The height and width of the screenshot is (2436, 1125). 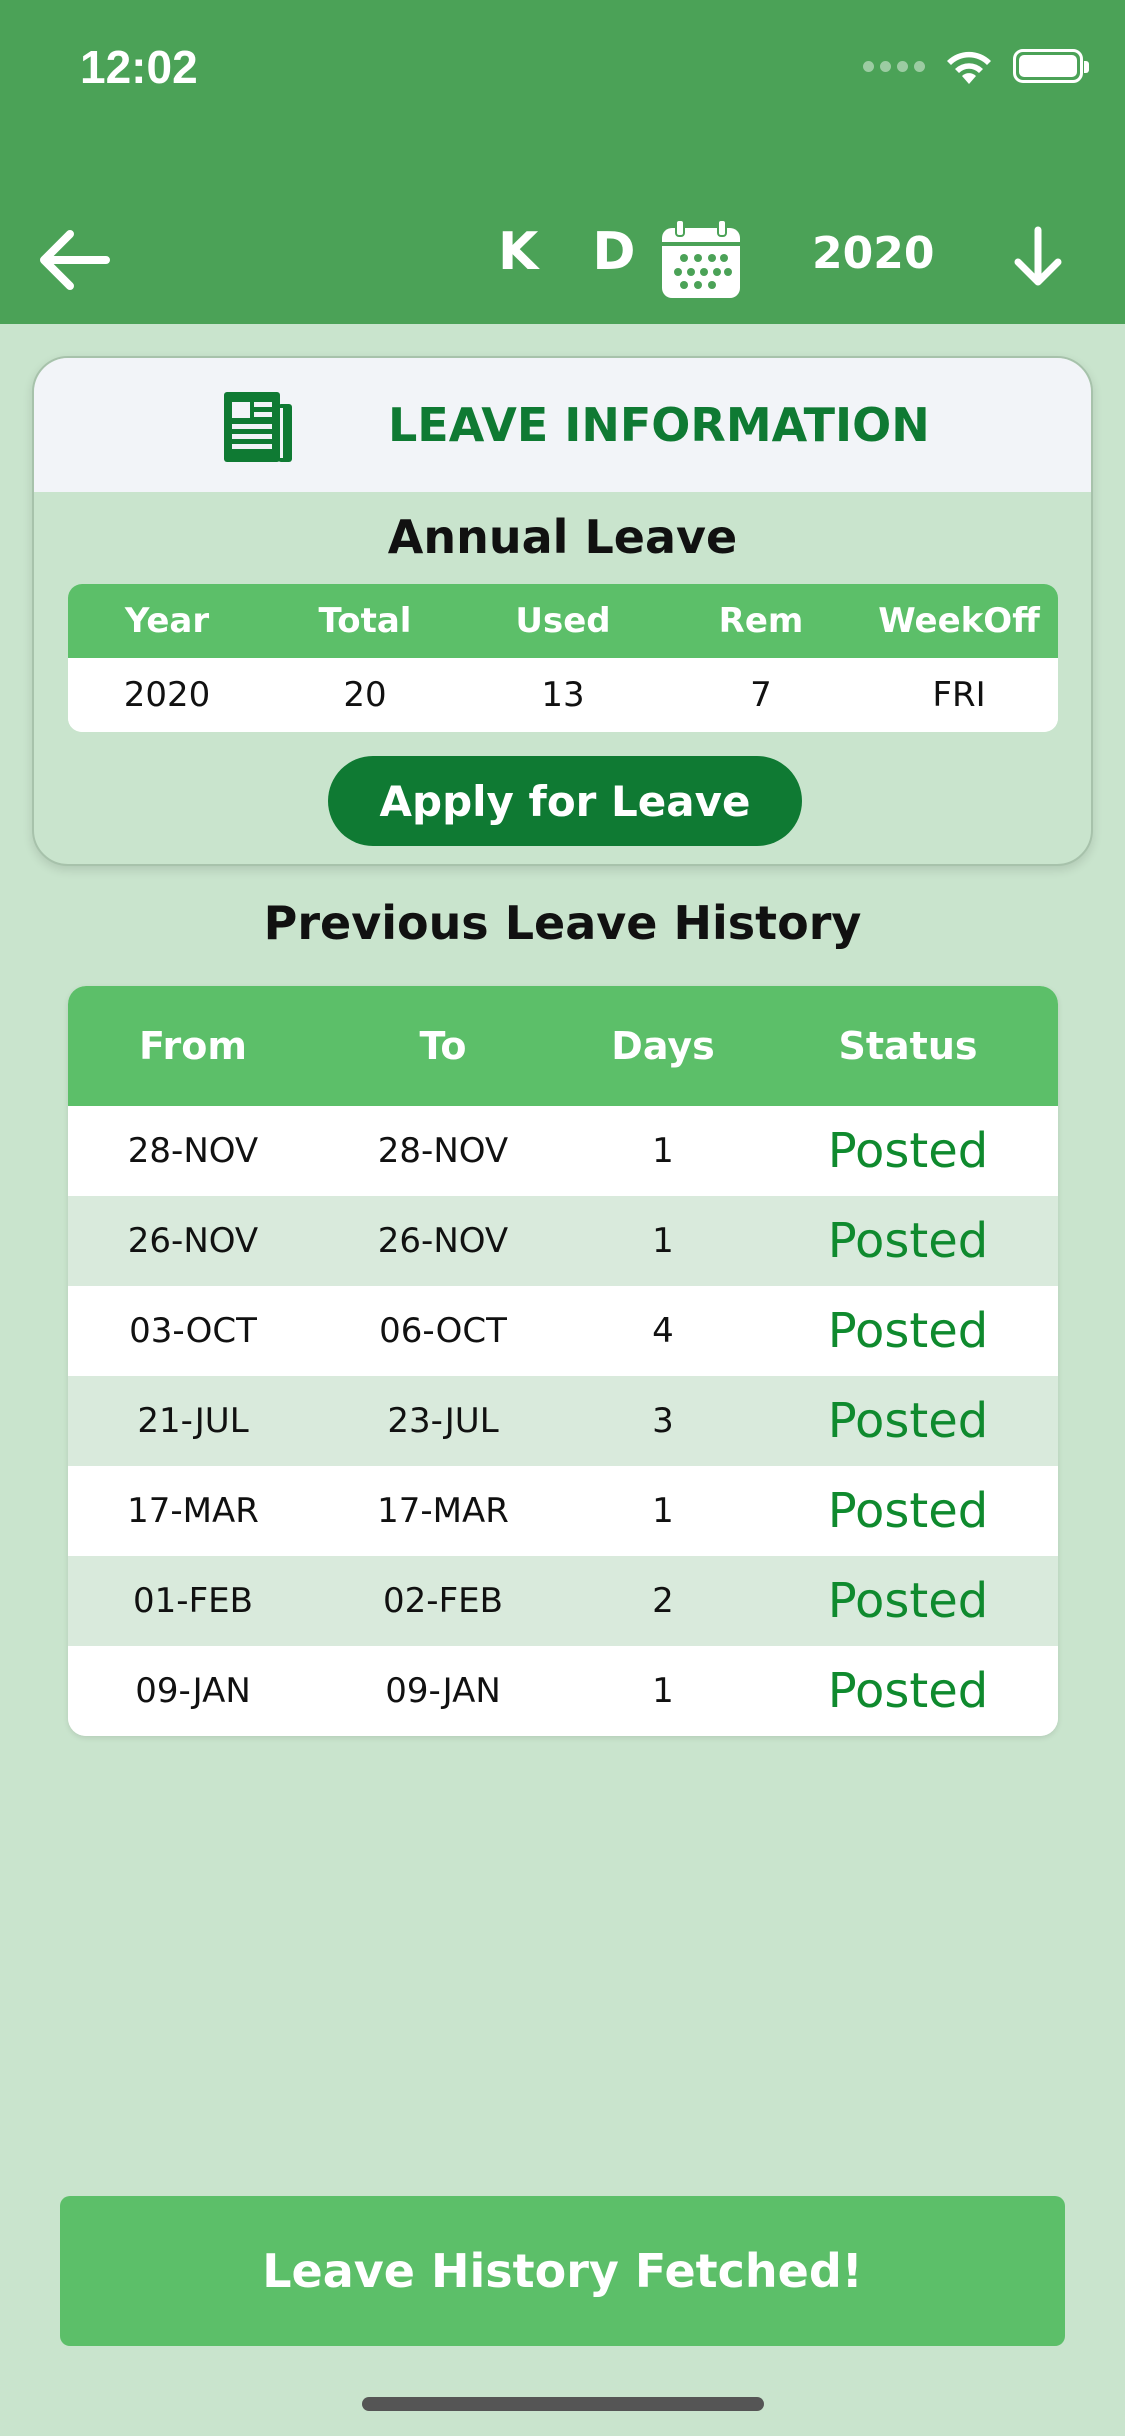 I want to click on to-cell: 23-JUL, so click(x=443, y=1421).